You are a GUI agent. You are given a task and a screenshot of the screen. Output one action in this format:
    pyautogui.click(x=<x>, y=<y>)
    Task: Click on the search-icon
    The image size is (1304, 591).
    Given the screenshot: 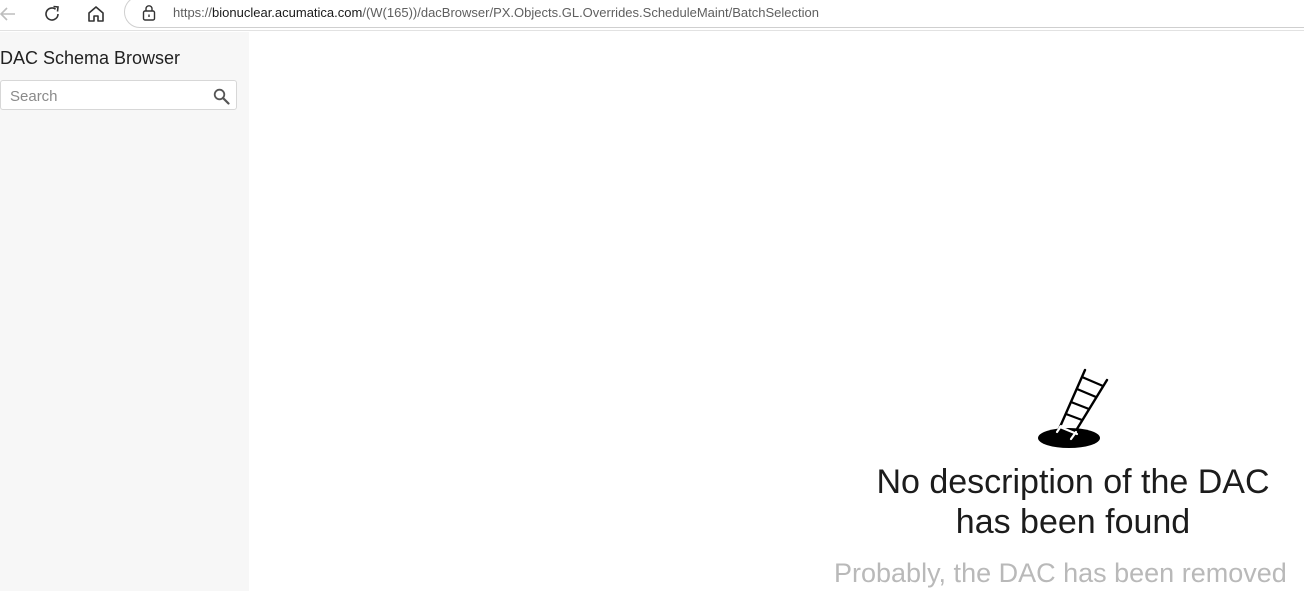 What is the action you would take?
    pyautogui.click(x=221, y=96)
    